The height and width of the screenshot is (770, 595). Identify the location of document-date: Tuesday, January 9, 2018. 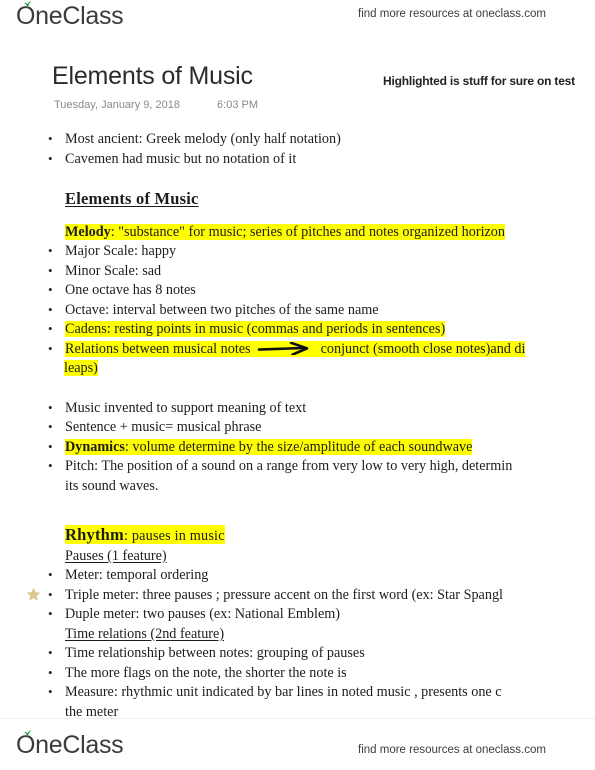
(117, 105).